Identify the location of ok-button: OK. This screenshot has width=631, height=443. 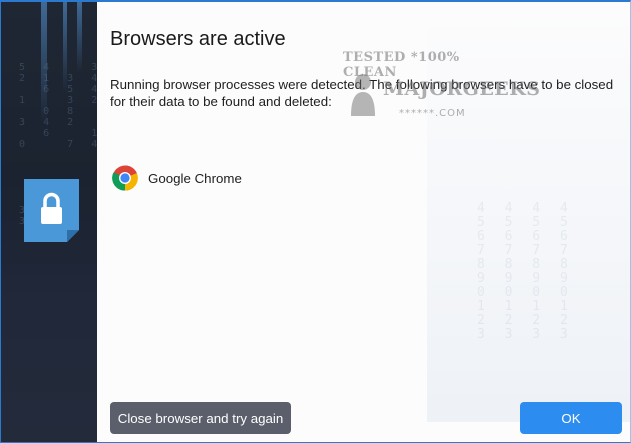
(571, 418).